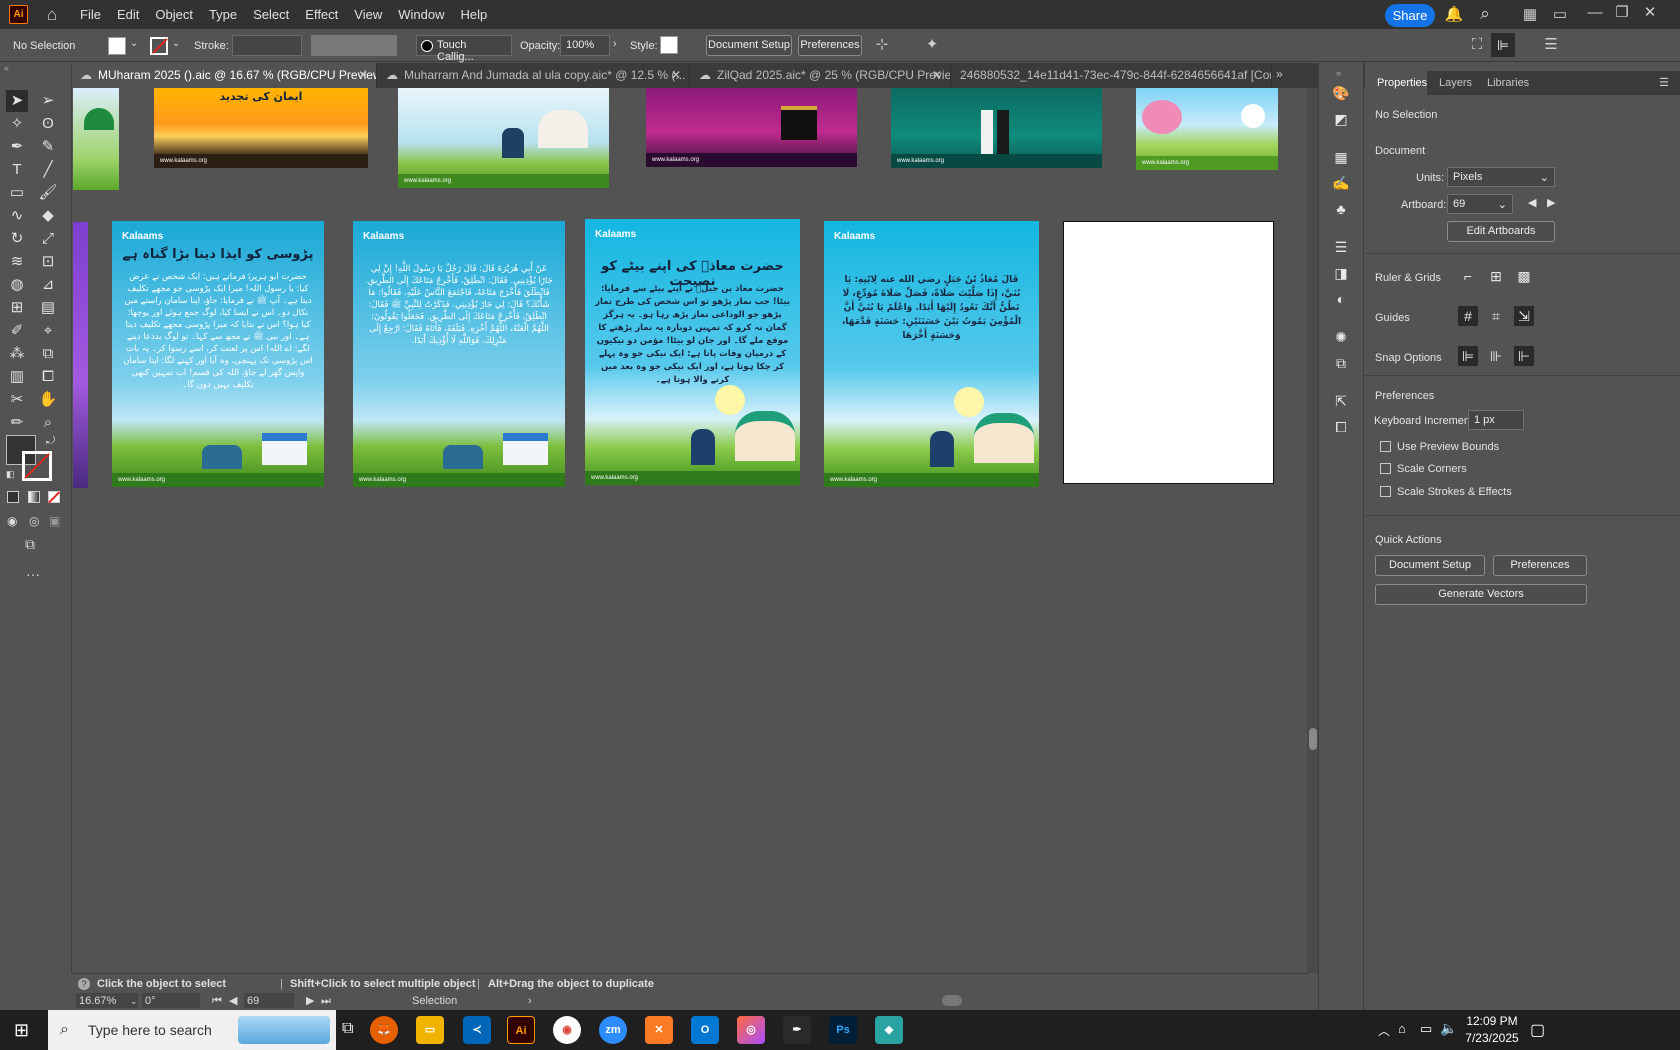  Describe the element at coordinates (421, 14) in the screenshot. I see `menu-window: Window` at that location.